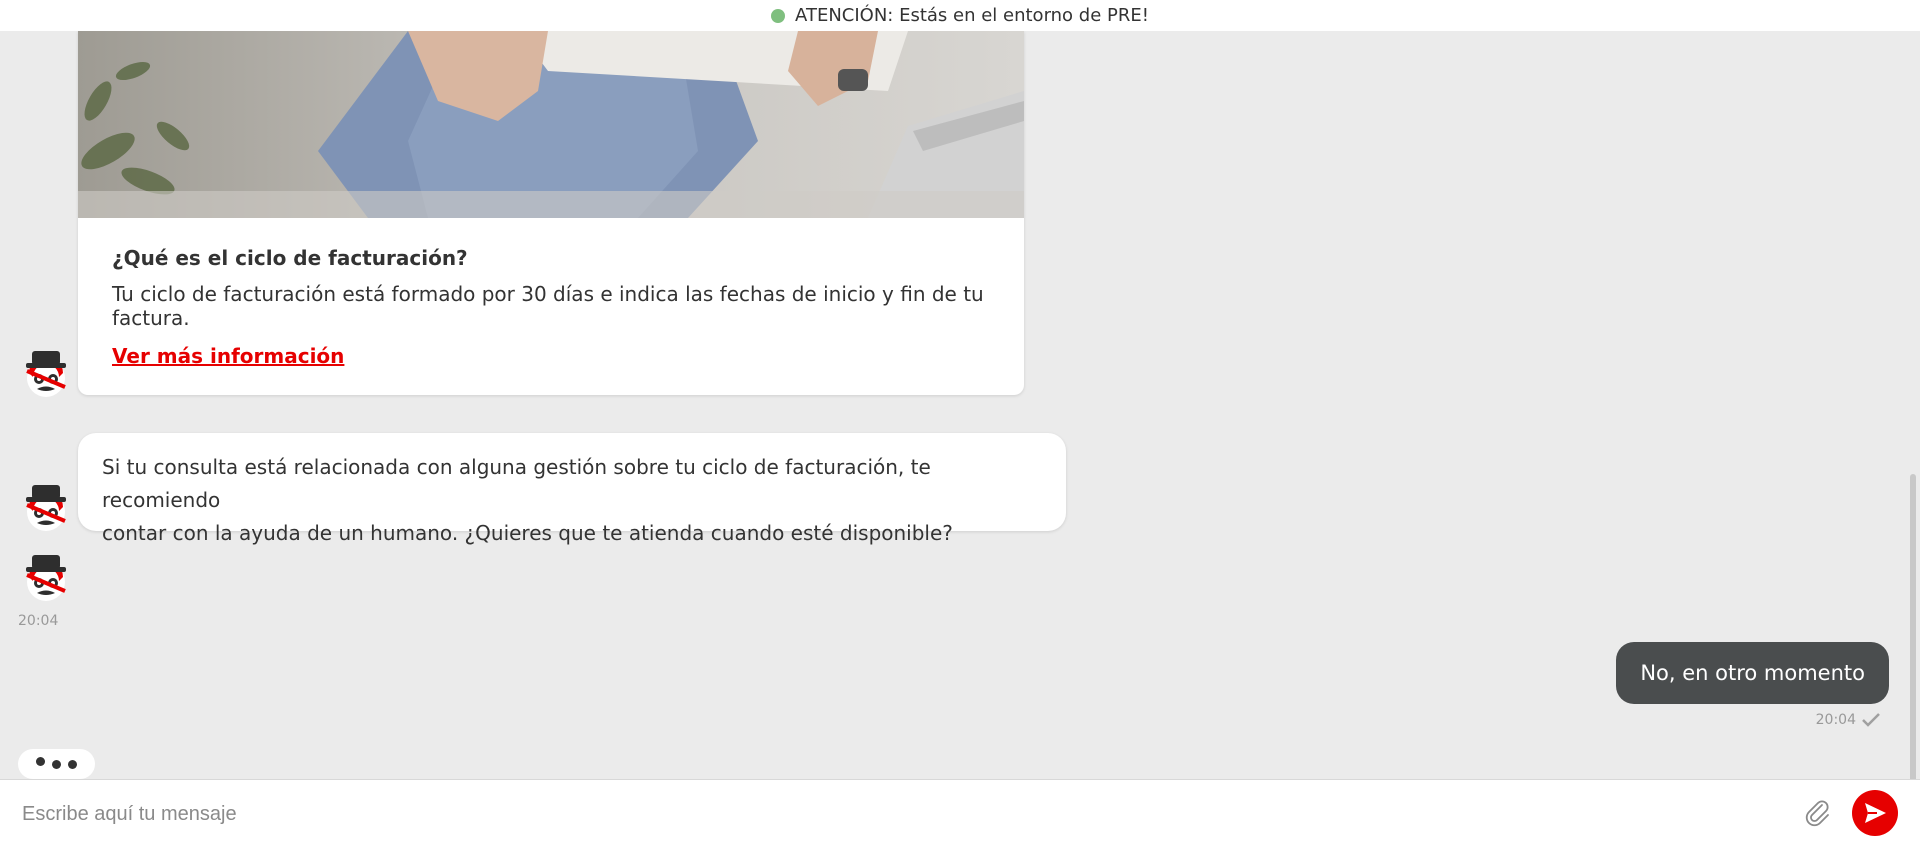 Image resolution: width=1920 pixels, height=847 pixels. What do you see at coordinates (228, 356) in the screenshot?
I see `more-info-link: Ver más información` at bounding box center [228, 356].